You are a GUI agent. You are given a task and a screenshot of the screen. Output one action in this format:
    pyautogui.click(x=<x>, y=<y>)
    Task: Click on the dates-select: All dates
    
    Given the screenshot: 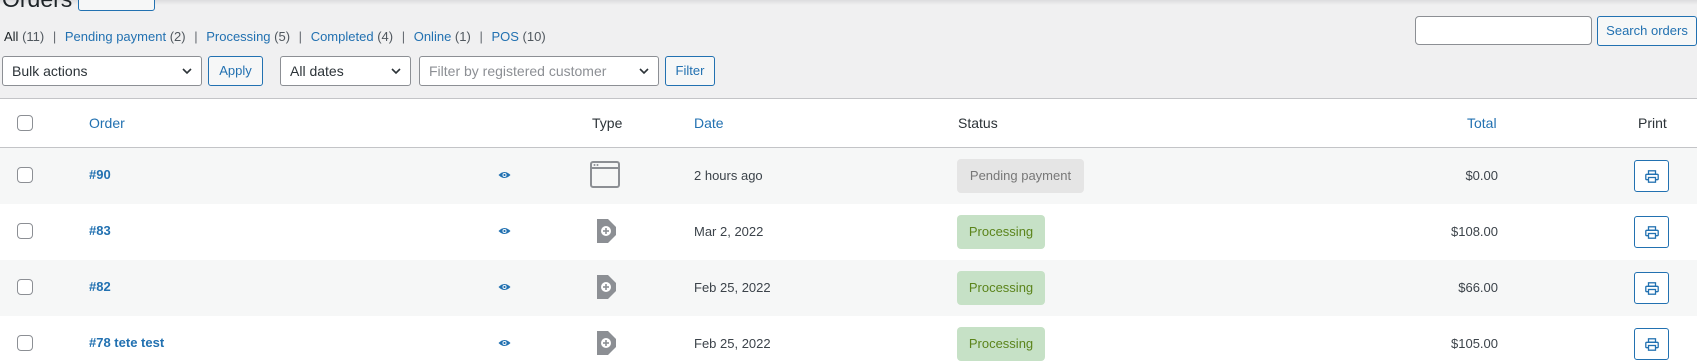 What is the action you would take?
    pyautogui.click(x=345, y=71)
    